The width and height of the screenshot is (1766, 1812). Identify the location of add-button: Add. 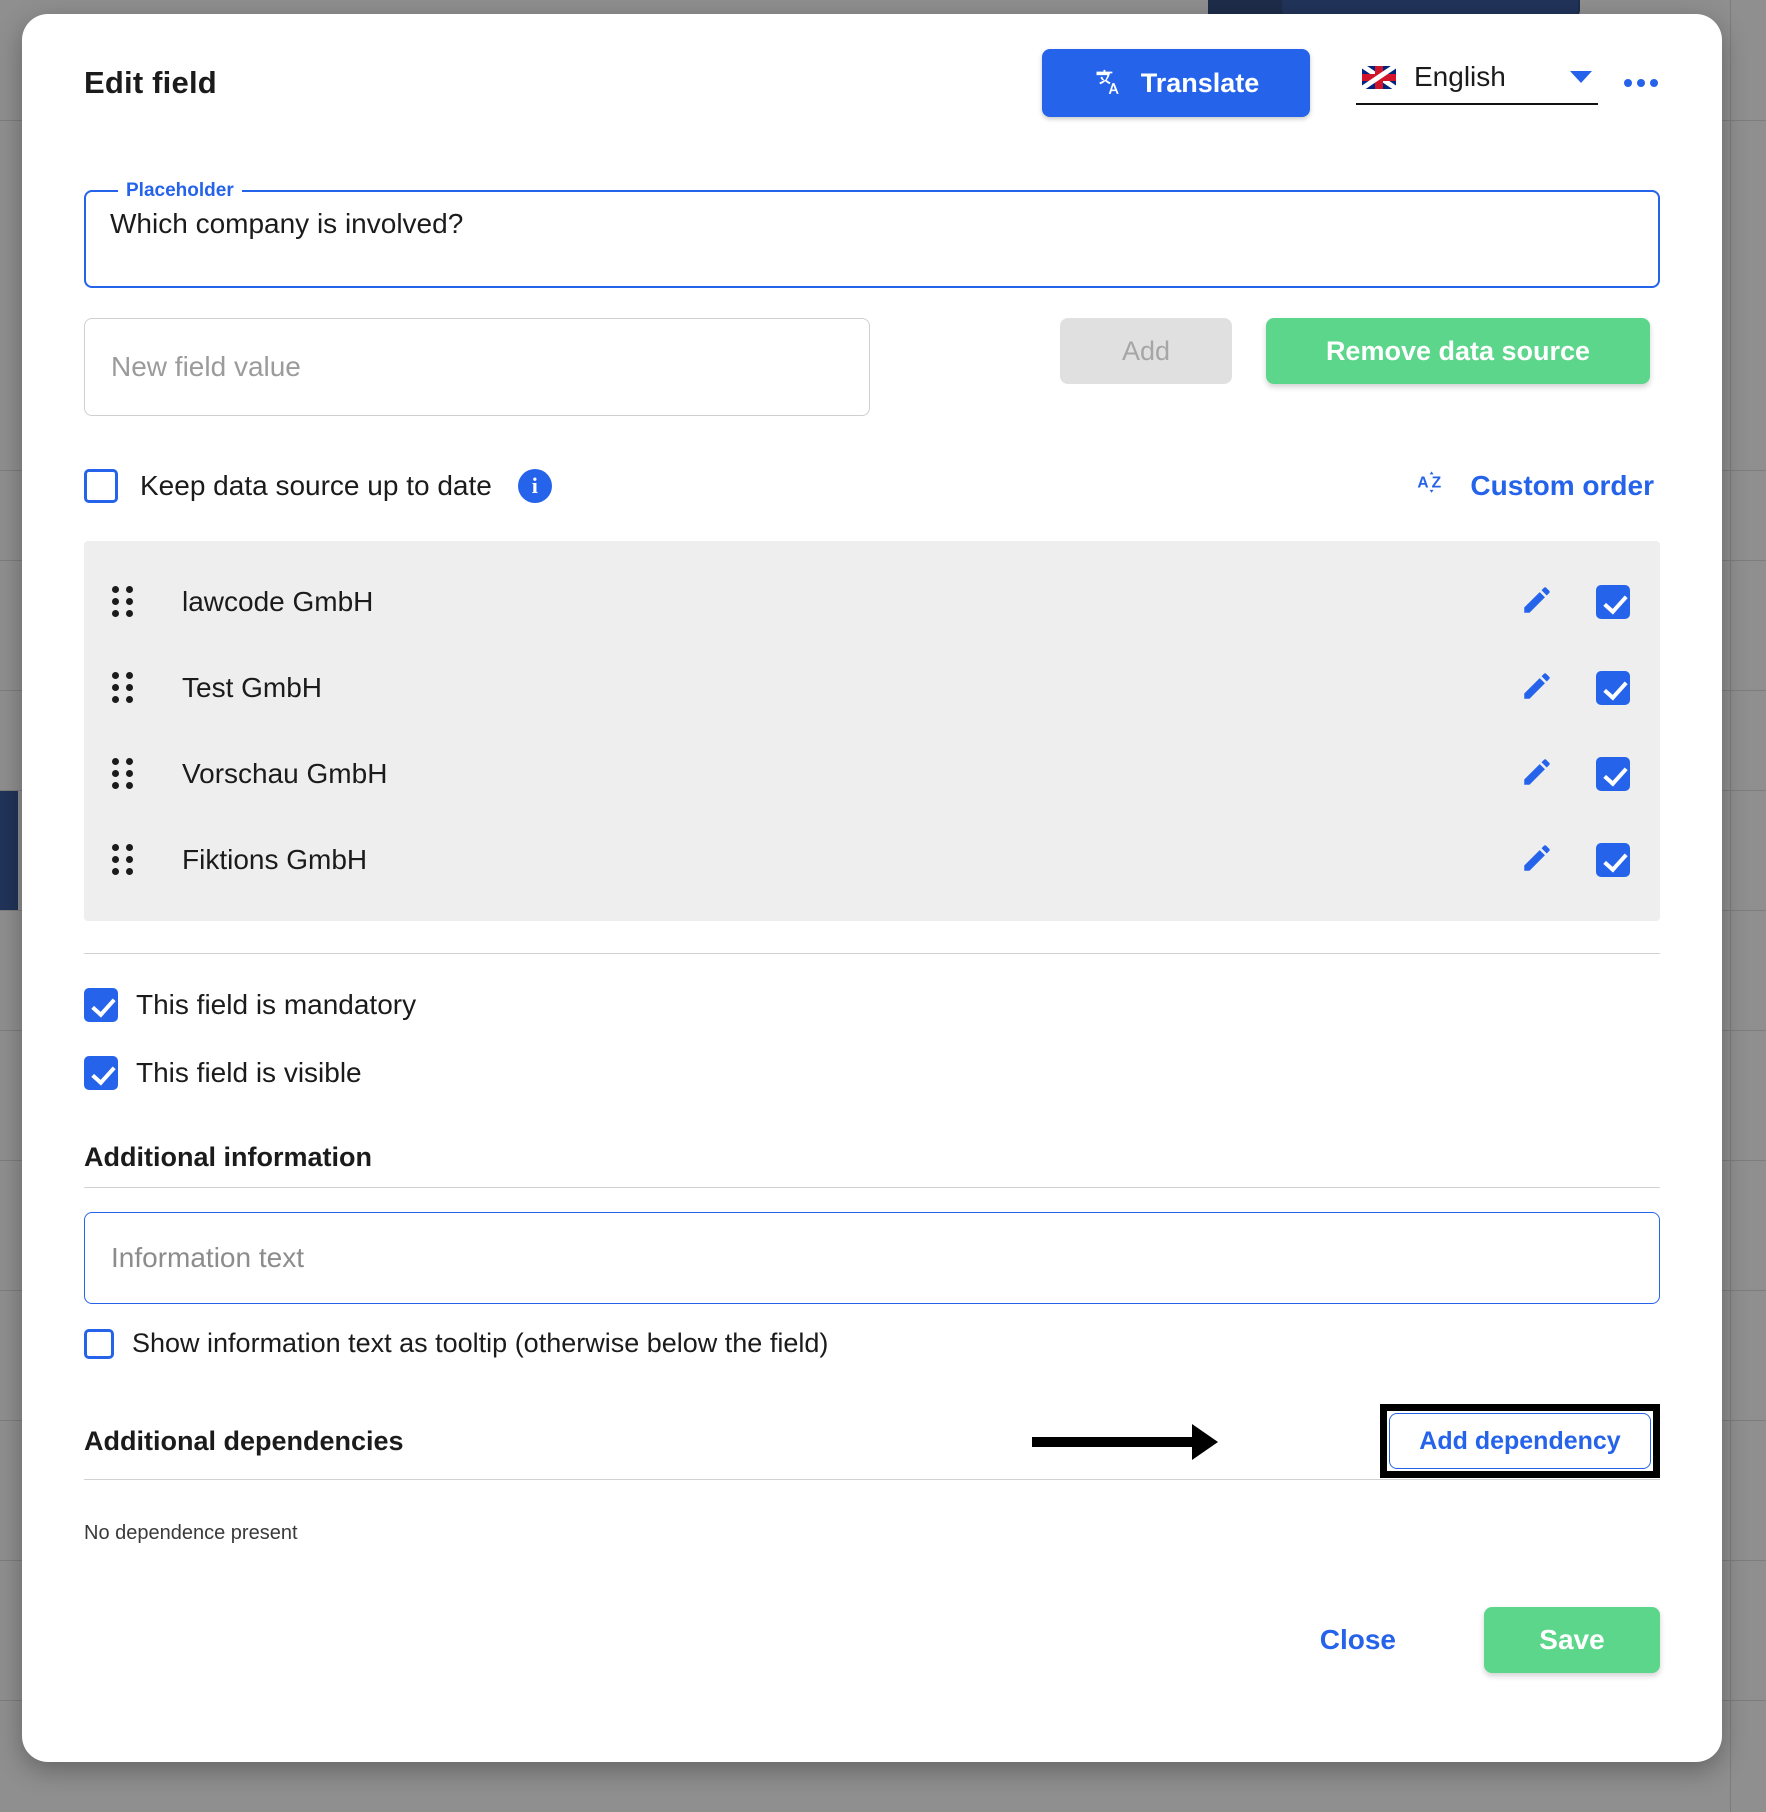
(1146, 351).